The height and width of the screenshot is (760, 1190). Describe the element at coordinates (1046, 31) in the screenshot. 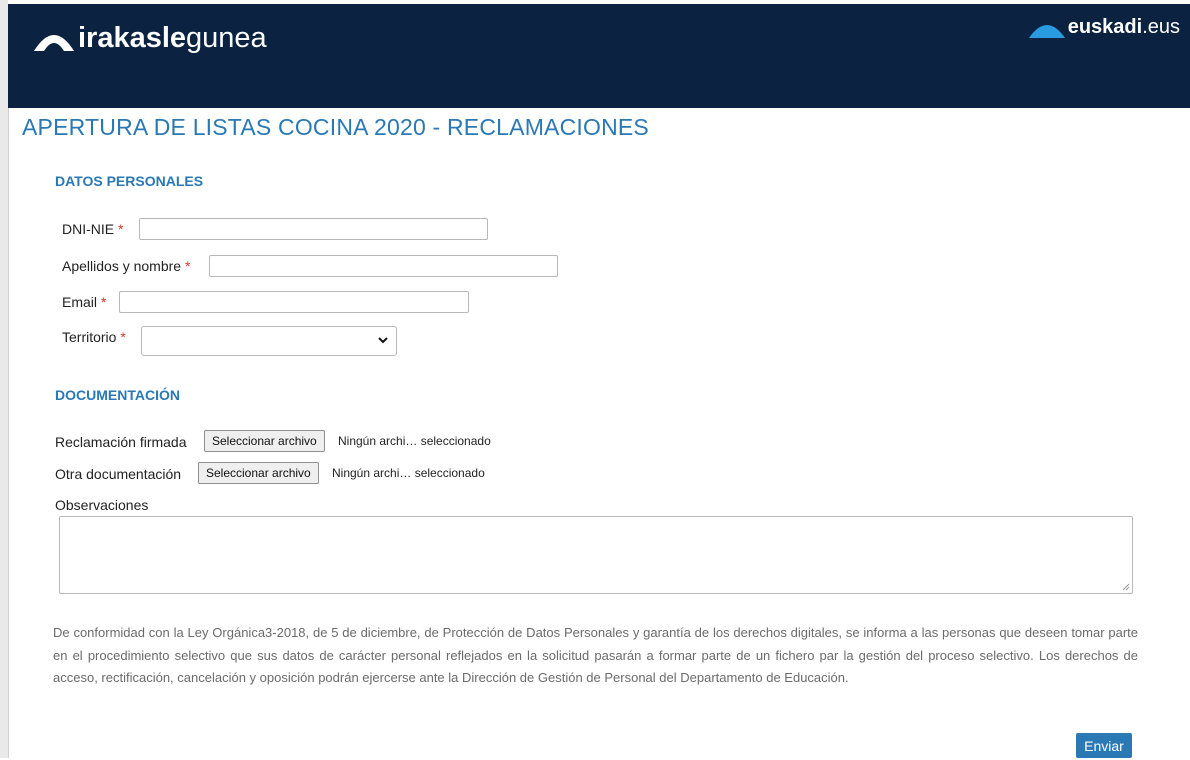

I see `euskadi-arc-icon` at that location.